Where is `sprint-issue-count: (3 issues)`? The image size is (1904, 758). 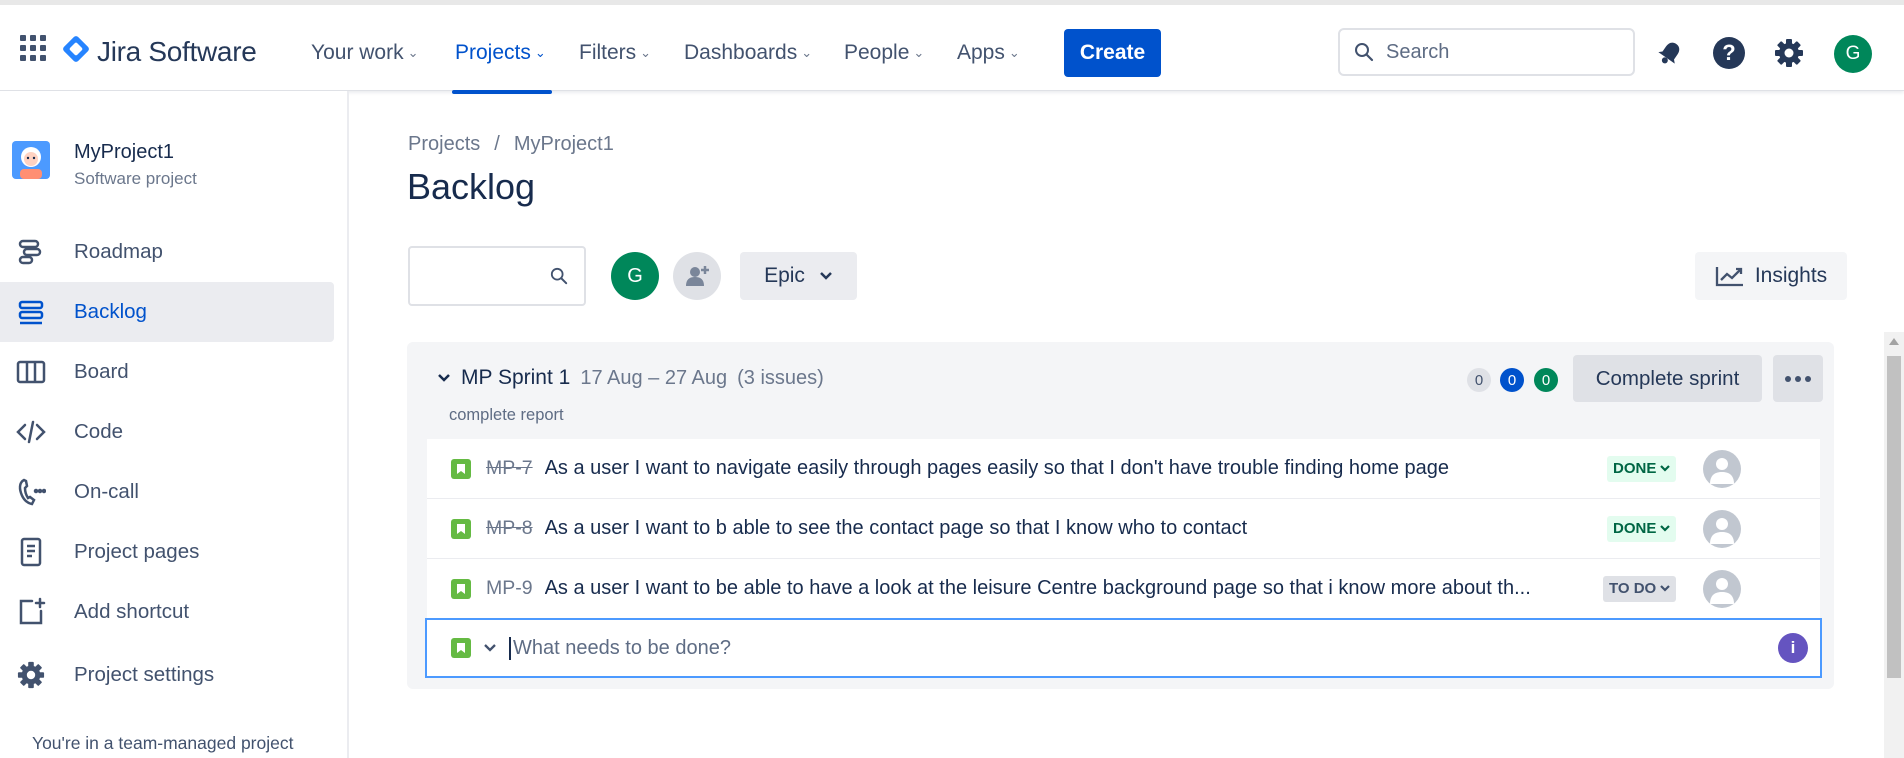 sprint-issue-count: (3 issues) is located at coordinates (780, 377).